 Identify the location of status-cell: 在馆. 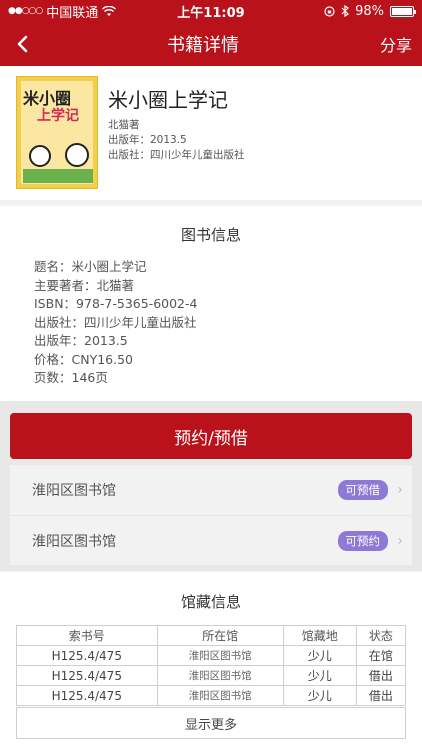
(381, 655).